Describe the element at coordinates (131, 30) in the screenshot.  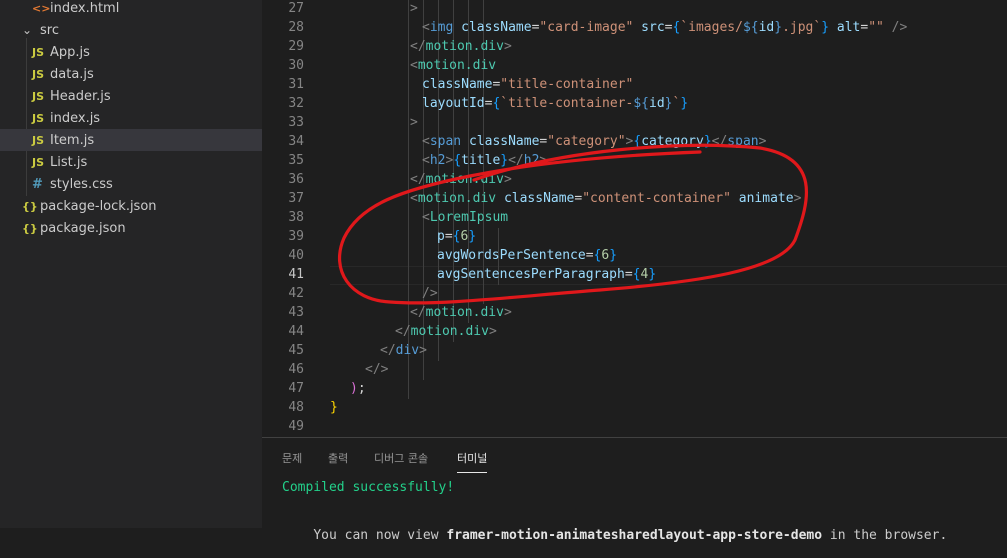
I see `sidebar-item-src-folder: ⌄ src` at that location.